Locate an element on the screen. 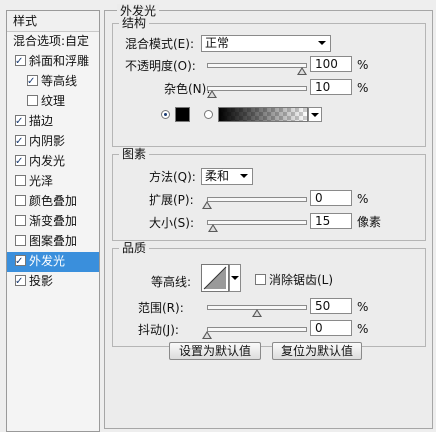  noise-slider is located at coordinates (257, 88).